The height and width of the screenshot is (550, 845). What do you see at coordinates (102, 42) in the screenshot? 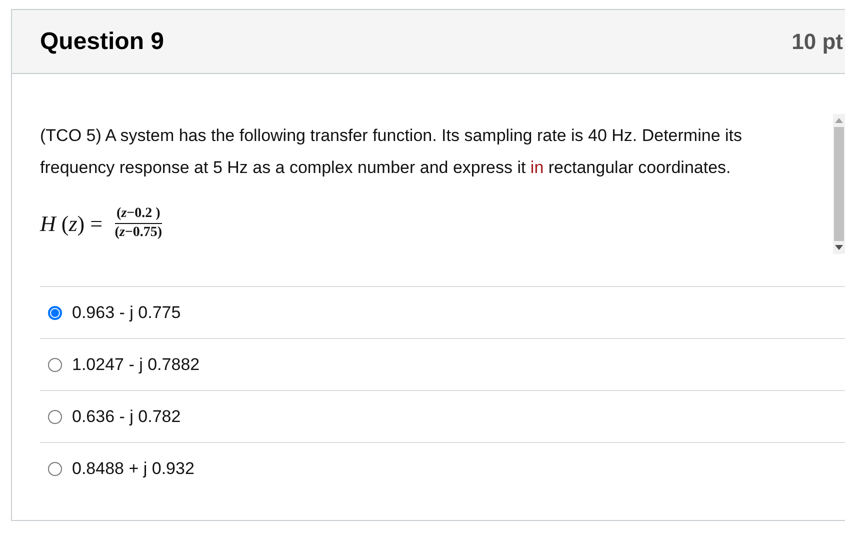
I see `question-title: Question 9` at bounding box center [102, 42].